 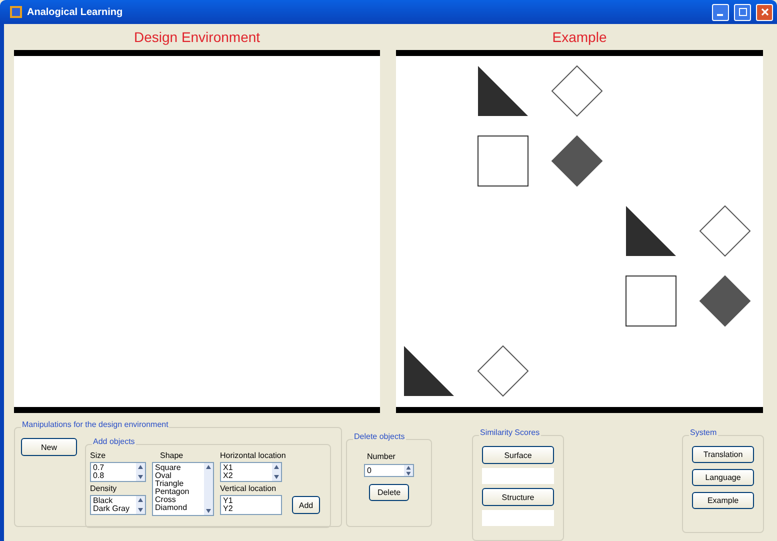 I want to click on list-box: X1 X2, so click(x=251, y=472).